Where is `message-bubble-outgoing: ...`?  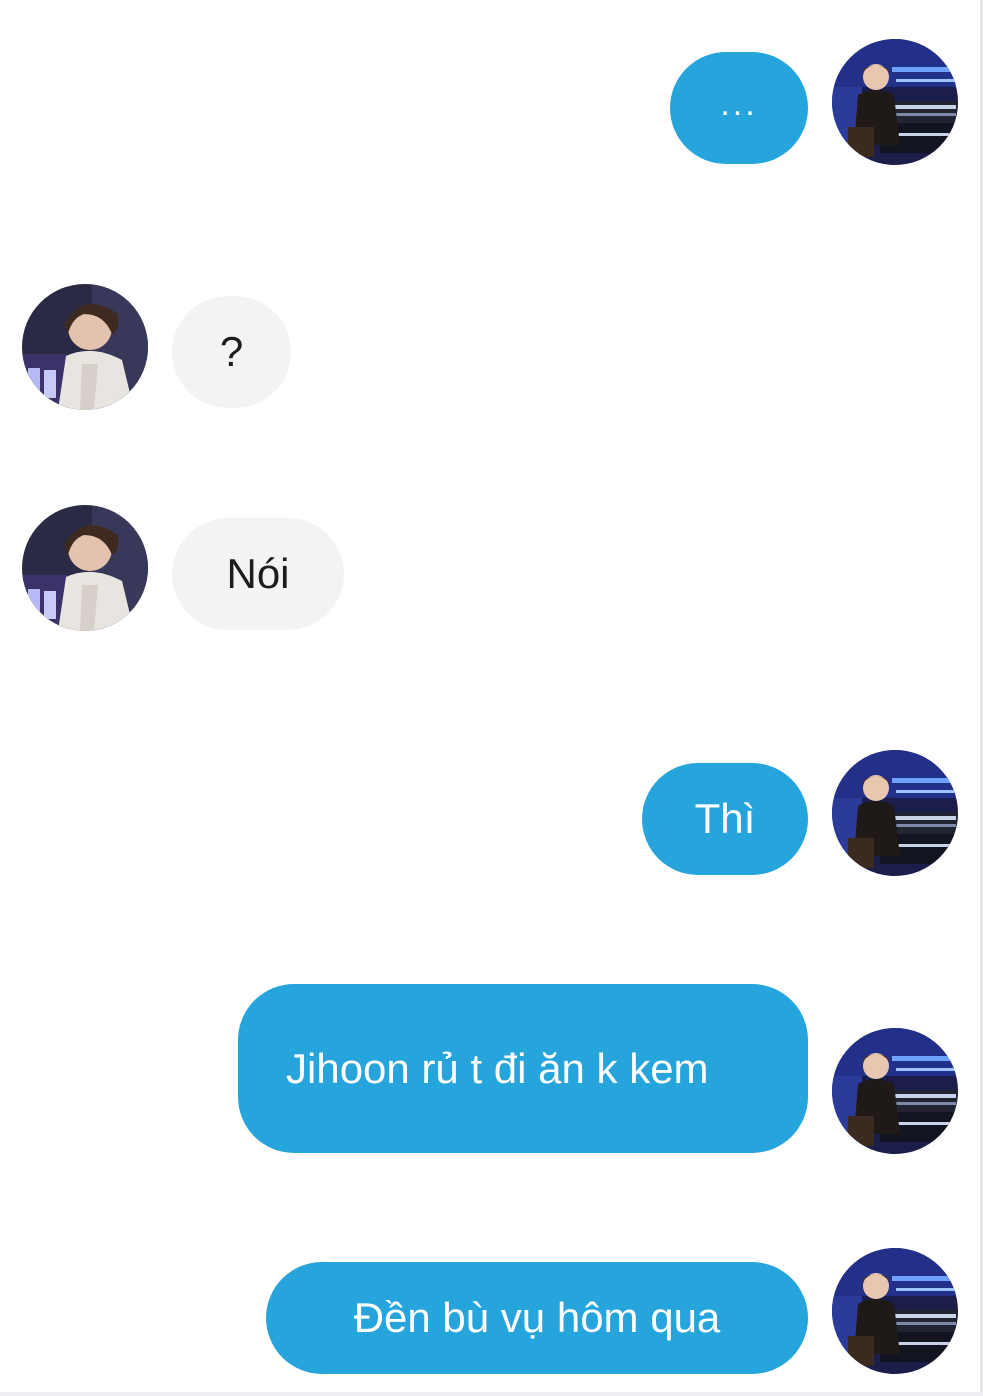
message-bubble-outgoing: ... is located at coordinates (739, 108).